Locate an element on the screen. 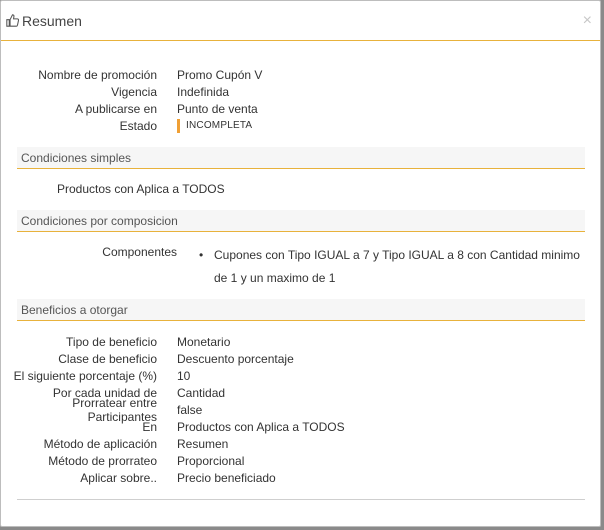 The image size is (604, 530). benefit-row: Tipo de beneficio Monetario is located at coordinates (301, 341).